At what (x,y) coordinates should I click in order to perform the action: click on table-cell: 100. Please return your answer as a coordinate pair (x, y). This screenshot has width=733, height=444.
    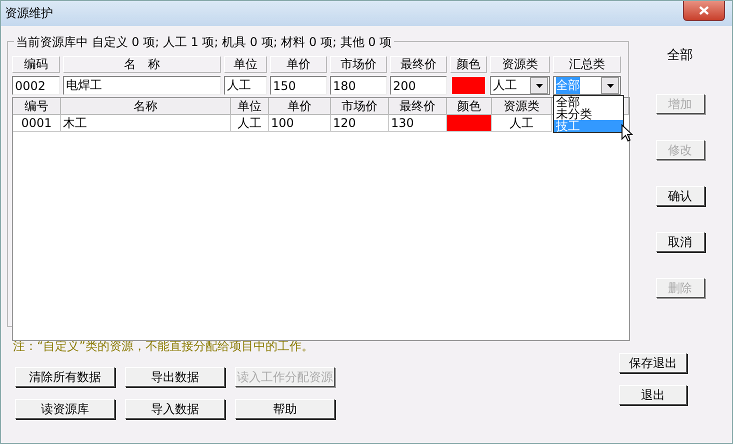
    Looking at the image, I should click on (300, 123).